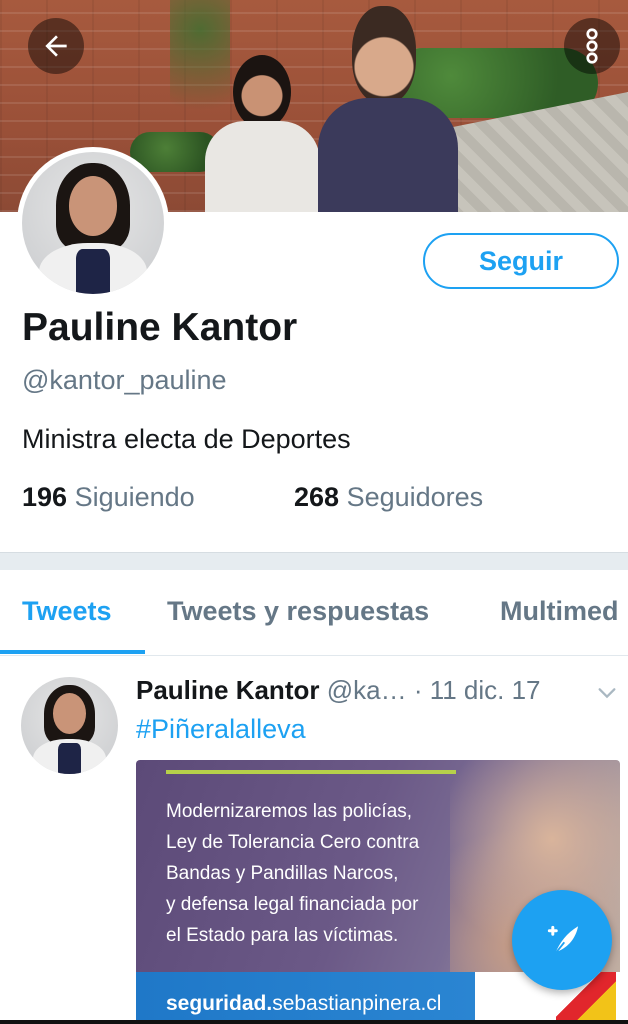  Describe the element at coordinates (292, 904) in the screenshot. I see `media-caption-line: y defensa legal financiada por` at that location.